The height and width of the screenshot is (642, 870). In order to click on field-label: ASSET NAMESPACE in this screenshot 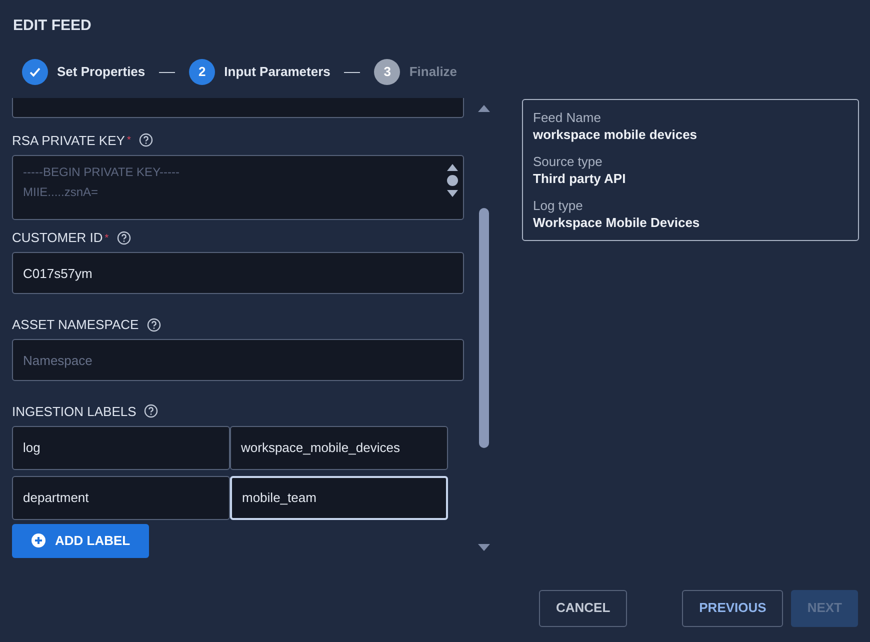, I will do `click(75, 325)`.